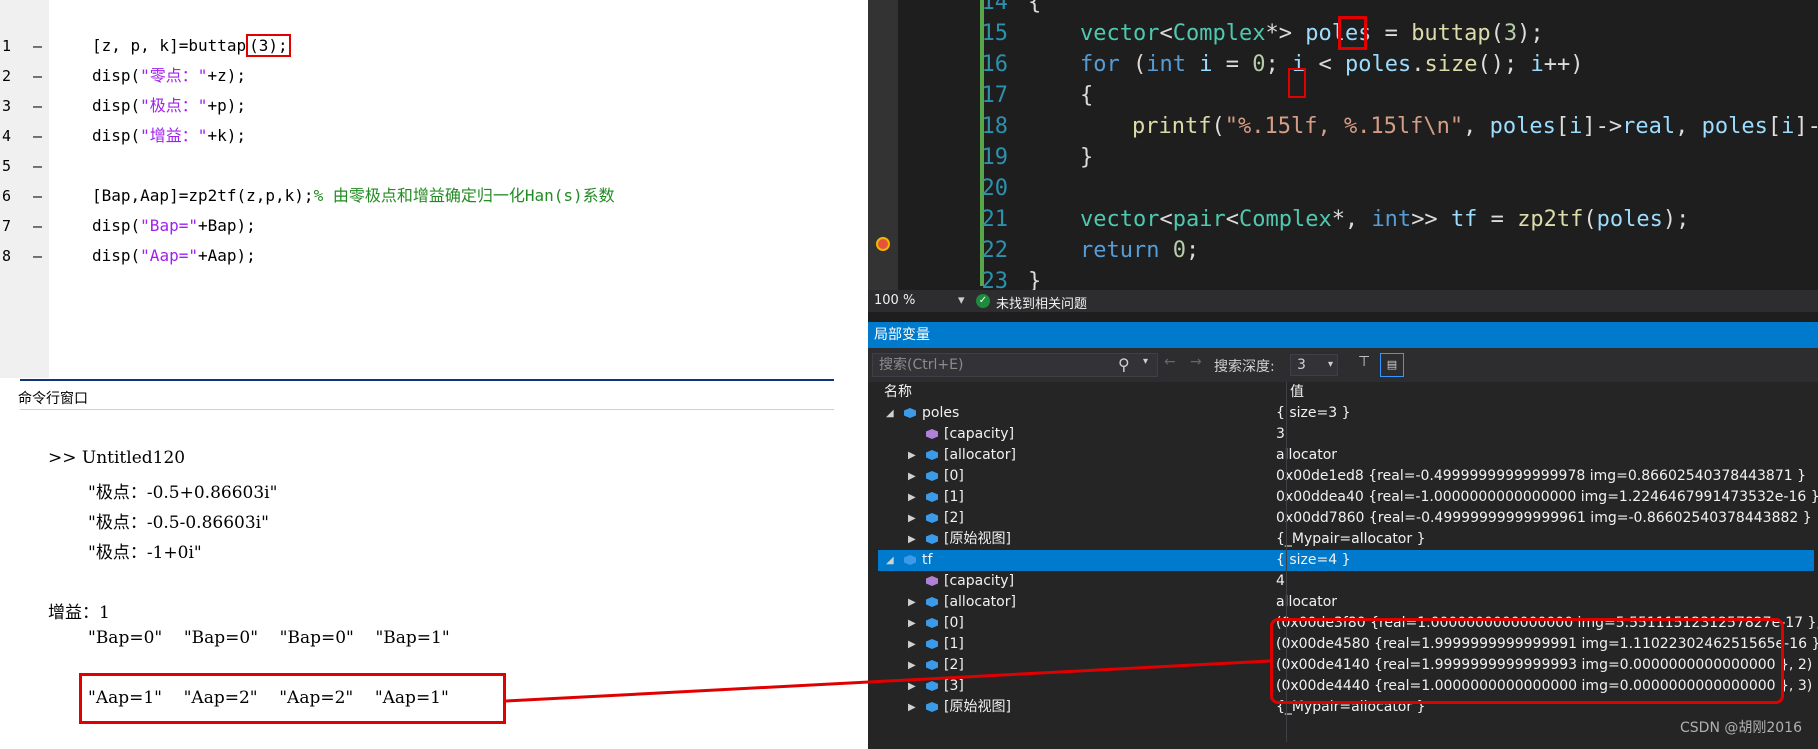 Image resolution: width=1818 pixels, height=749 pixels. I want to click on command-output-line: "Bap=0" "Bap=0" "Bap=0" "Bap=1", so click(269, 638).